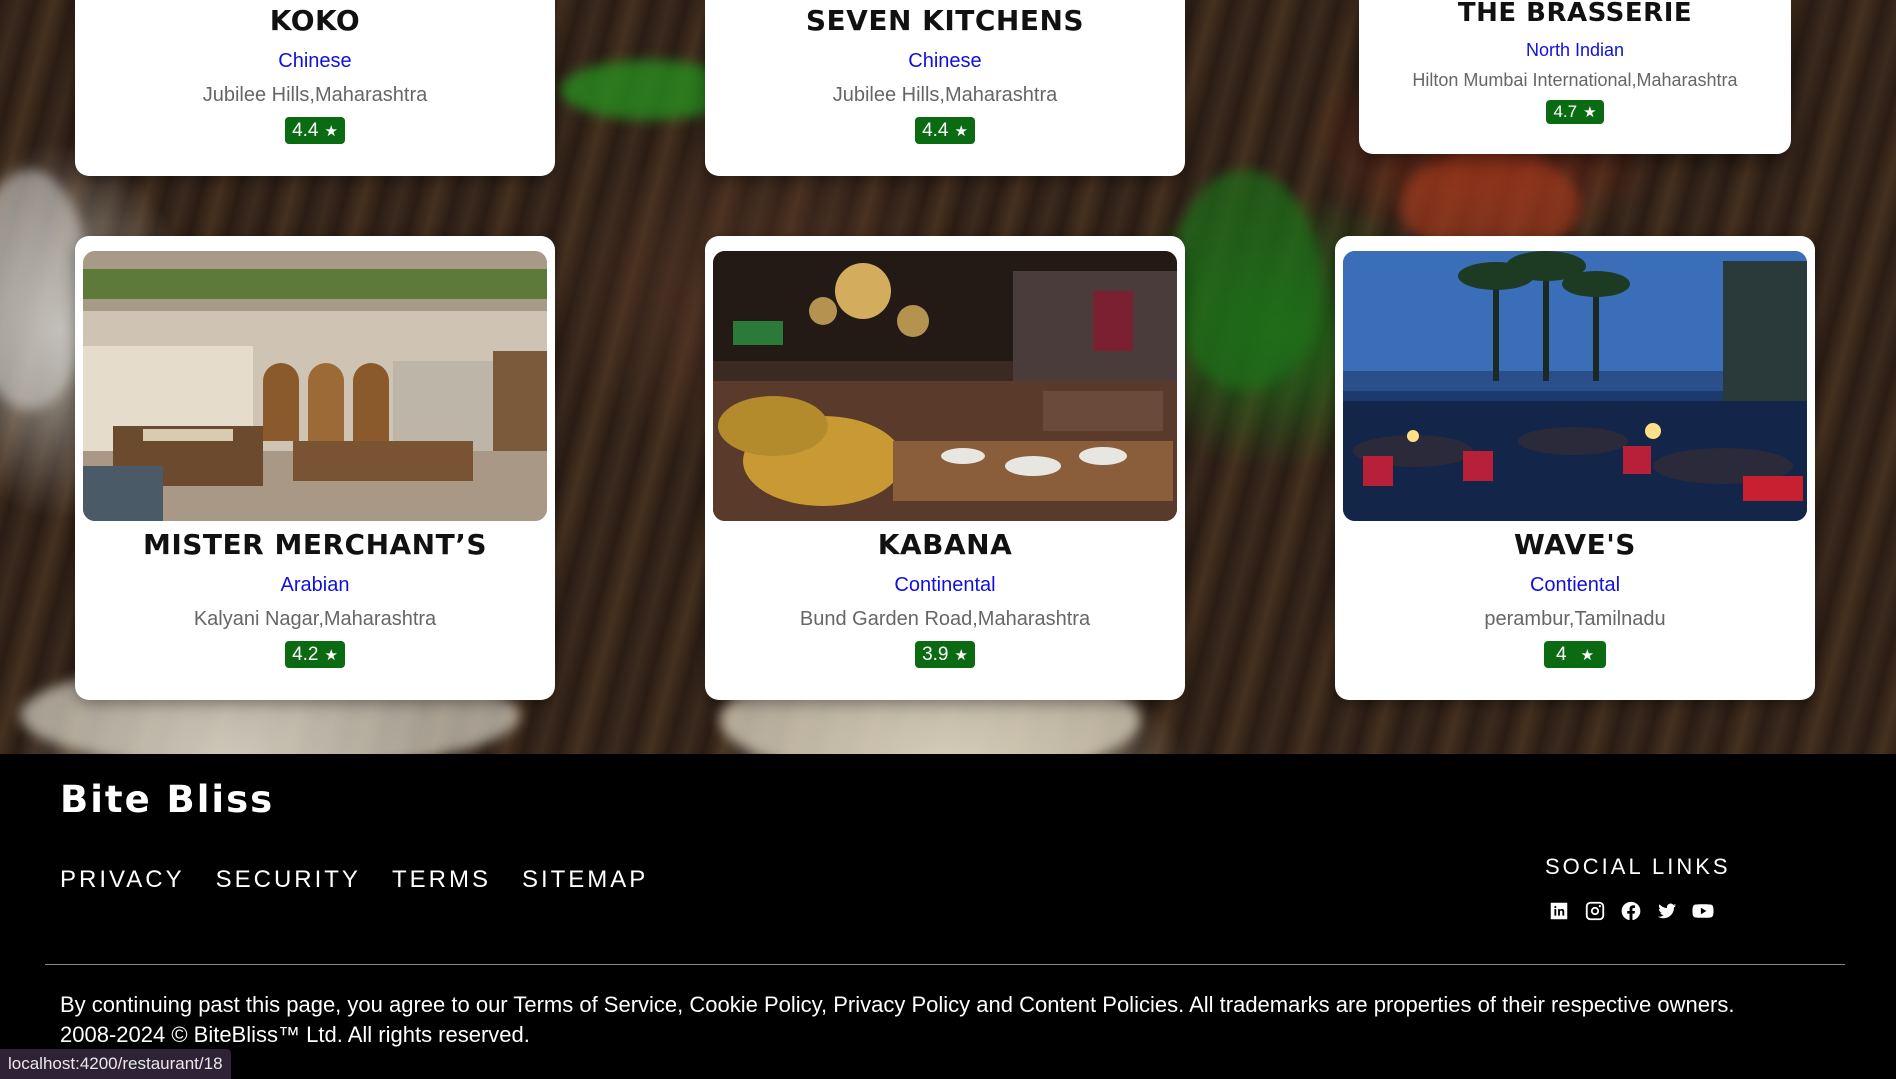 Image resolution: width=1896 pixels, height=1079 pixels. I want to click on footer-links: PRIVACY SECURITY TERMS SITEMAP, so click(354, 880).